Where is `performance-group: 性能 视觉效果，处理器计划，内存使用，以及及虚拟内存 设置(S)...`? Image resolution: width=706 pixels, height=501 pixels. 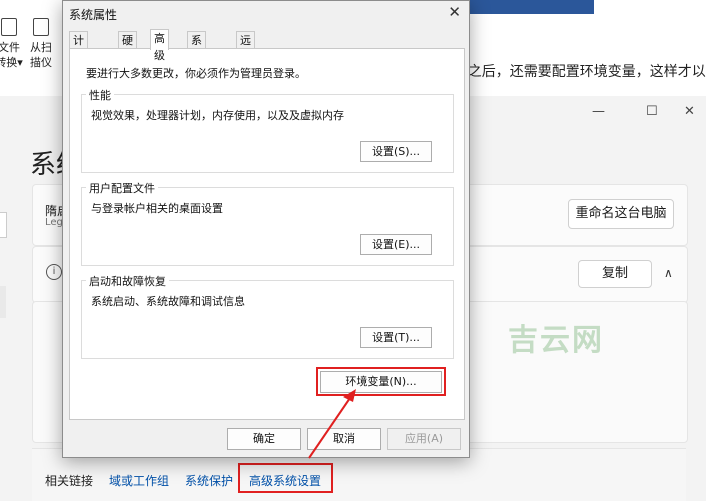 performance-group: 性能 视觉效果，处理器计划，内存使用，以及及虚拟内存 设置(S)... is located at coordinates (267, 130).